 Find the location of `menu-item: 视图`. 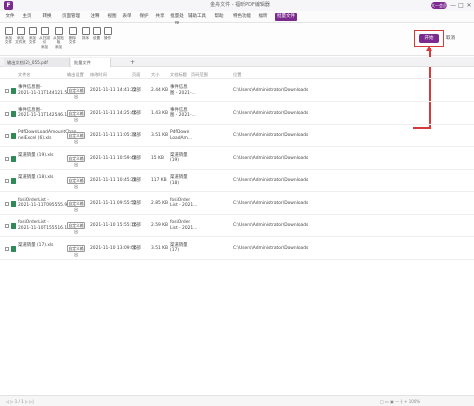

menu-item: 视图 is located at coordinates (112, 17).